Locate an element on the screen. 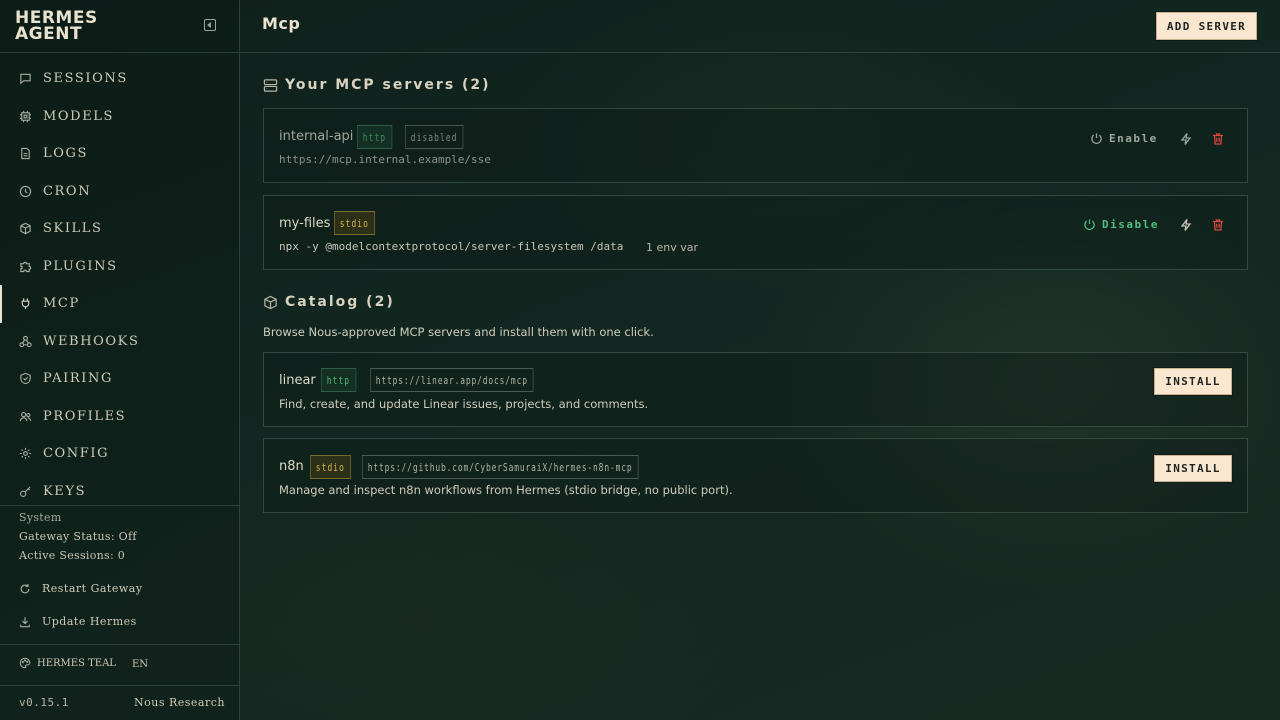 Image resolution: width=1280 pixels, height=720 pixels. sidebar-item-label: KEYS is located at coordinates (65, 491).